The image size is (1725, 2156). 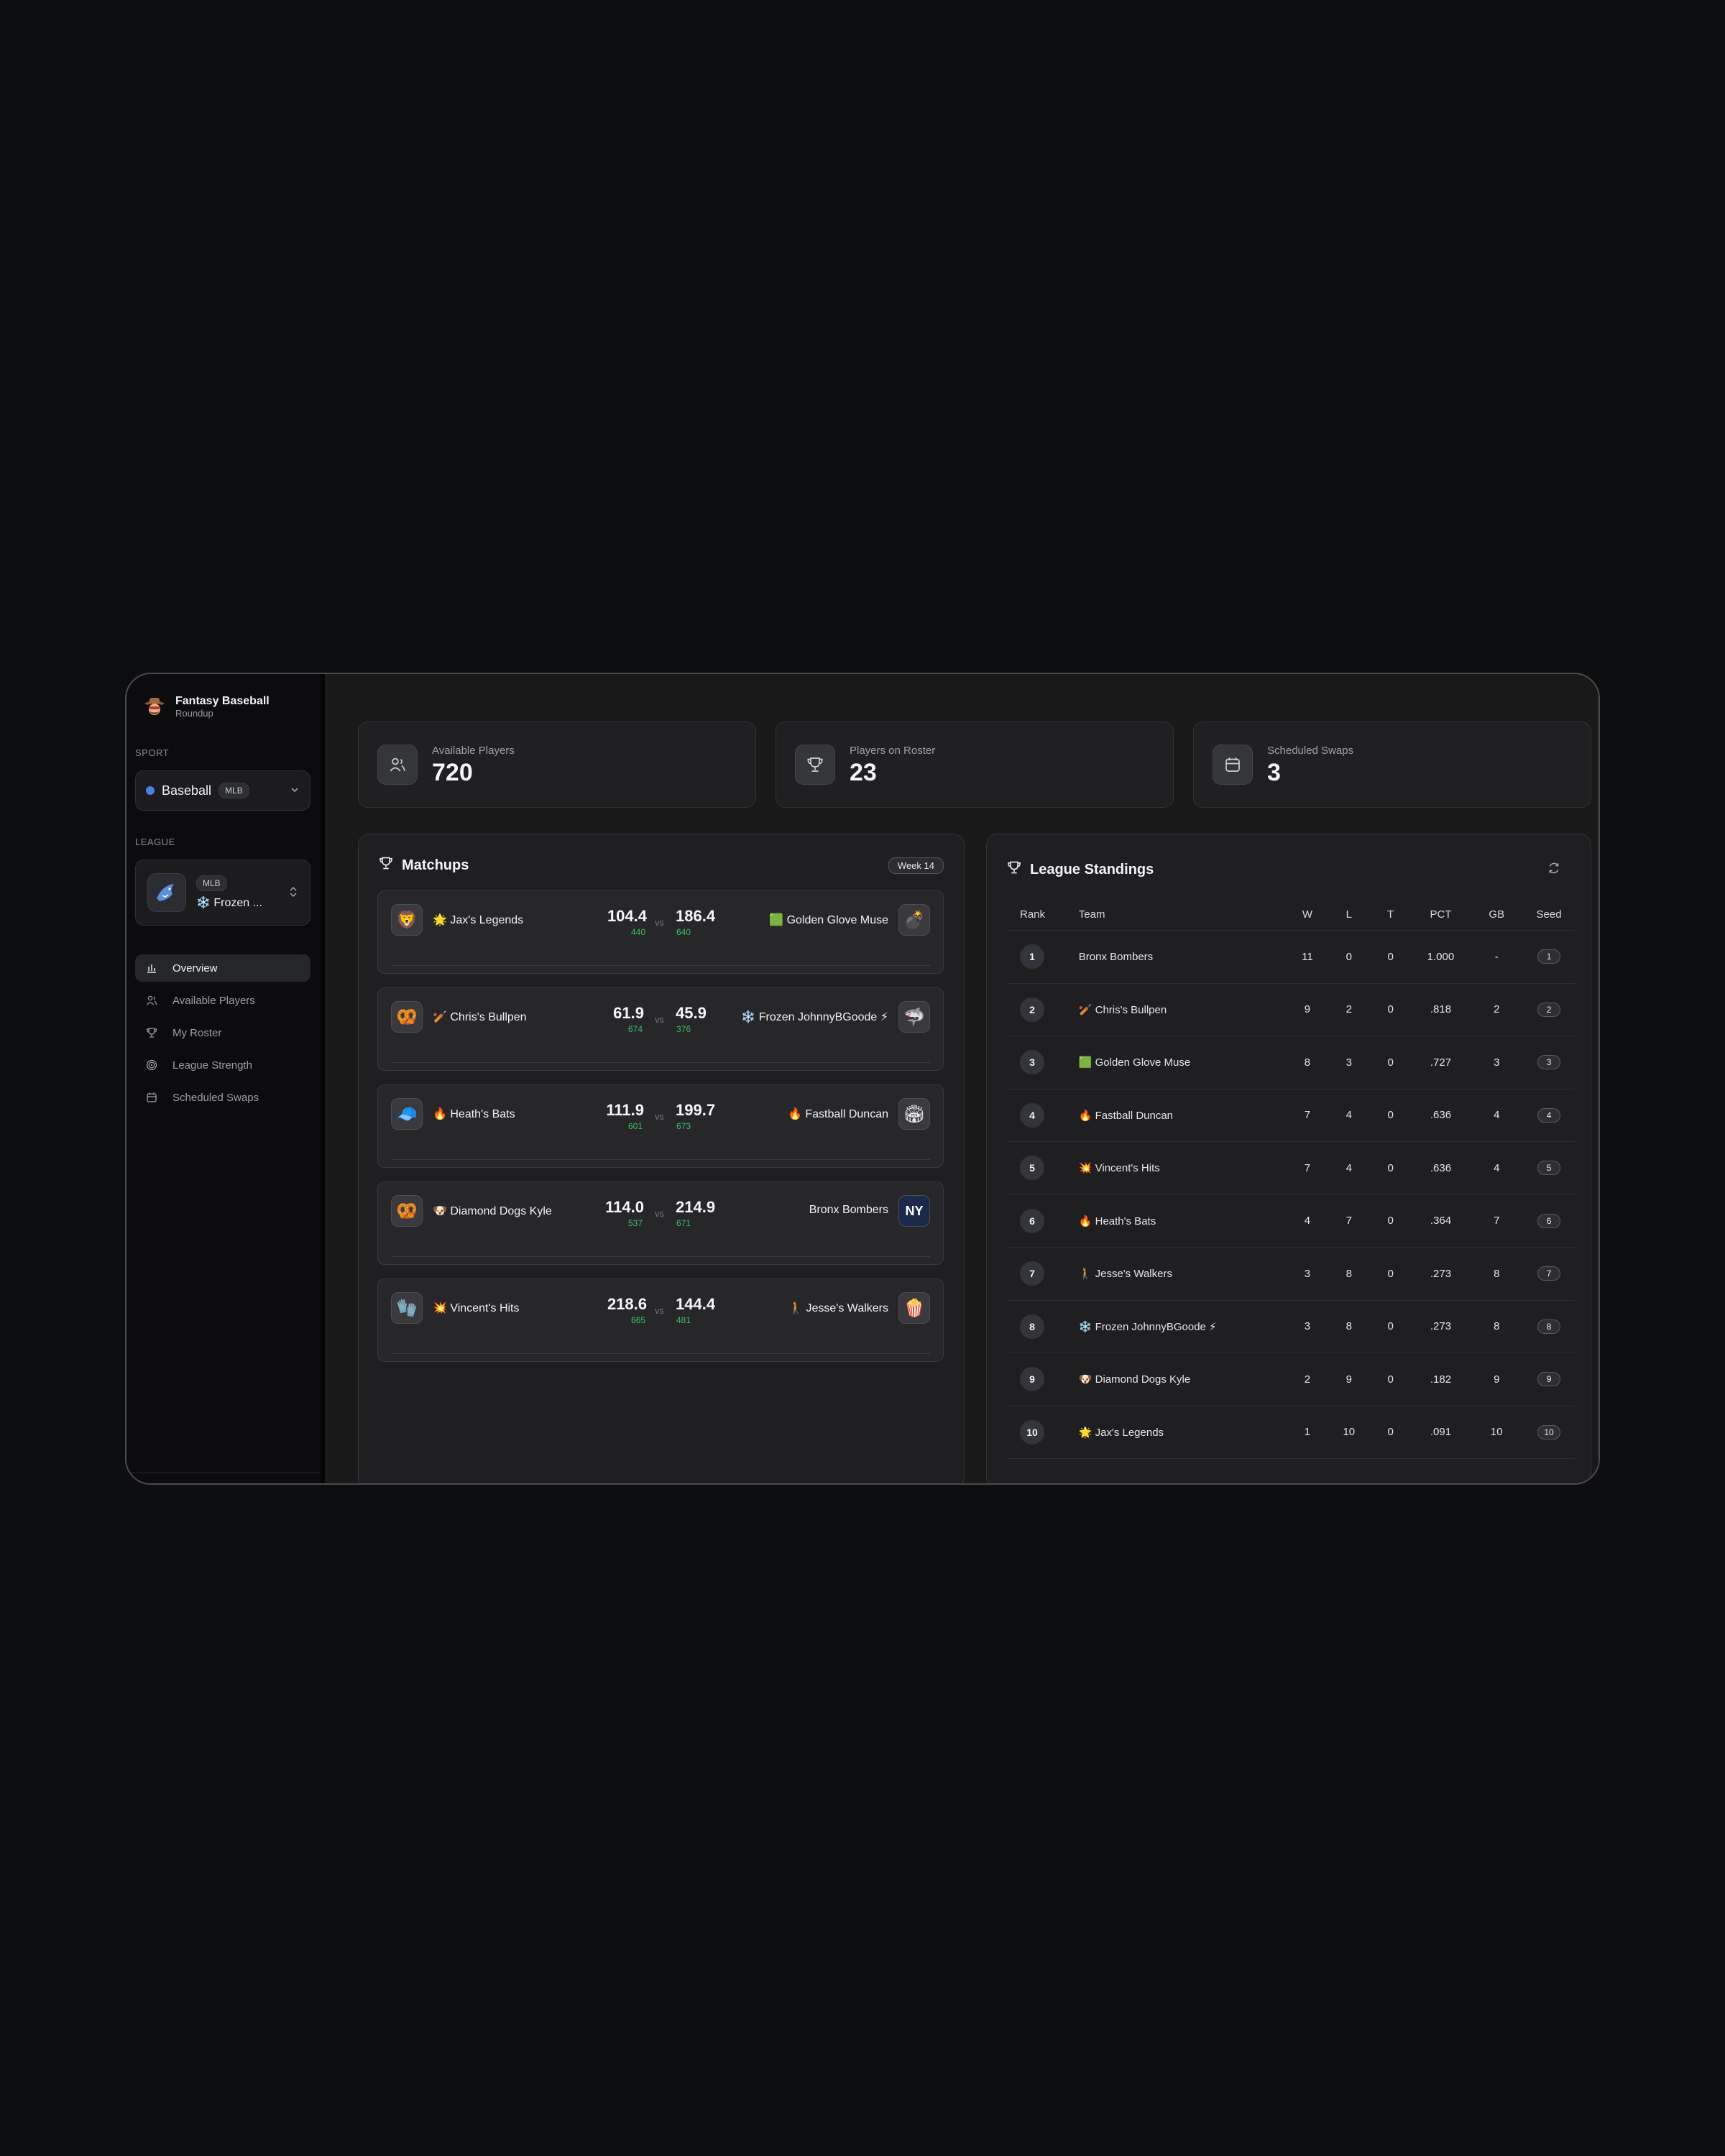 I want to click on column-header-t: T, so click(x=1391, y=914).